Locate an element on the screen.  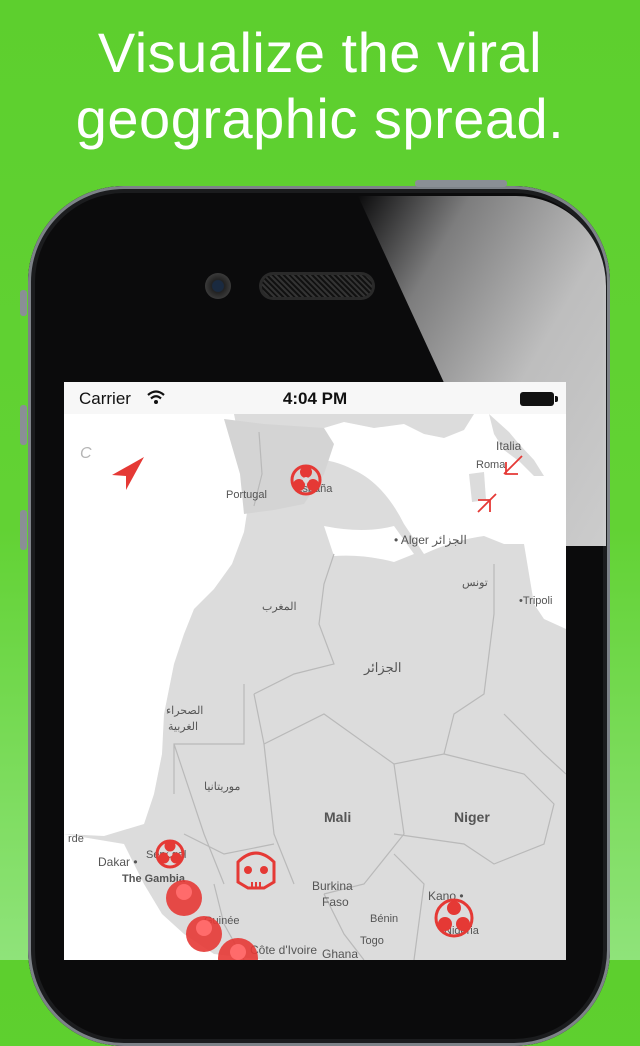
label-tunis: تونس is located at coordinates (475, 583).